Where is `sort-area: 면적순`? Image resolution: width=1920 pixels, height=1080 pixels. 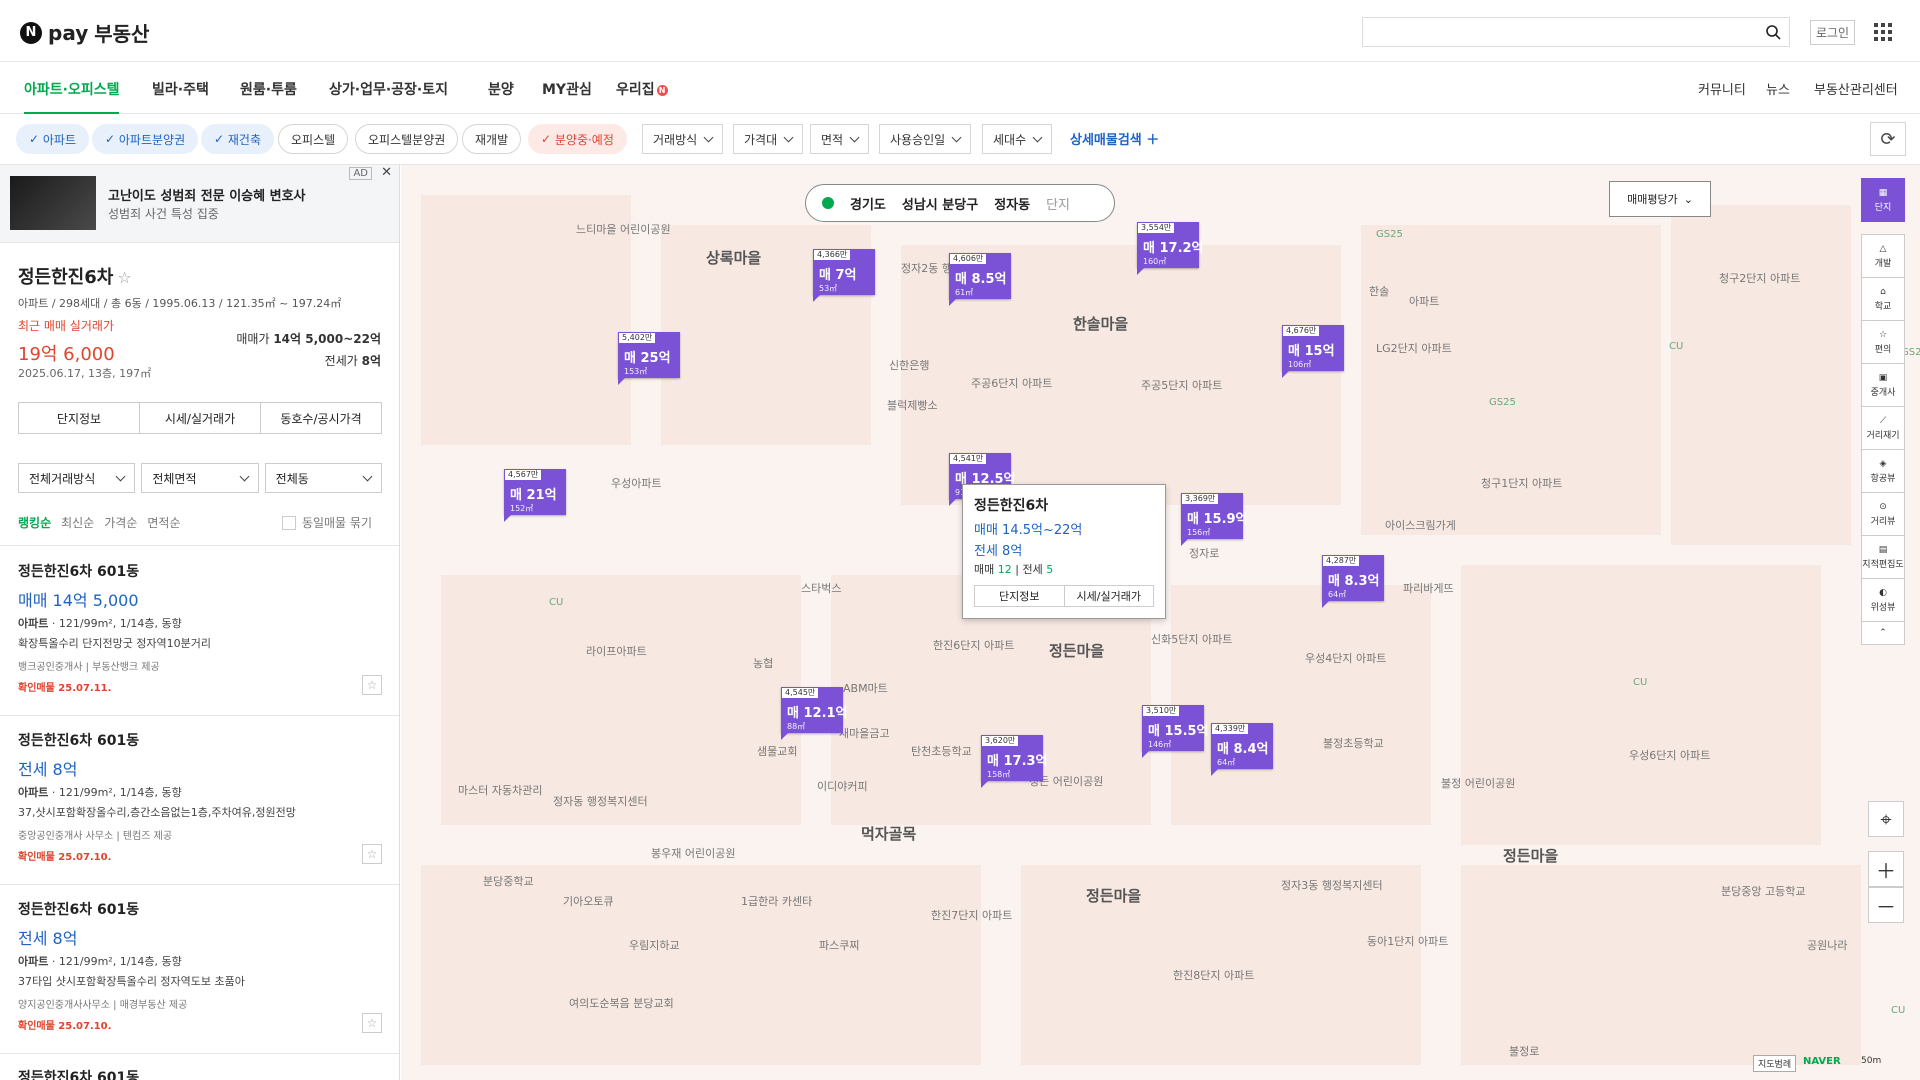
sort-area: 면적순 is located at coordinates (163, 522).